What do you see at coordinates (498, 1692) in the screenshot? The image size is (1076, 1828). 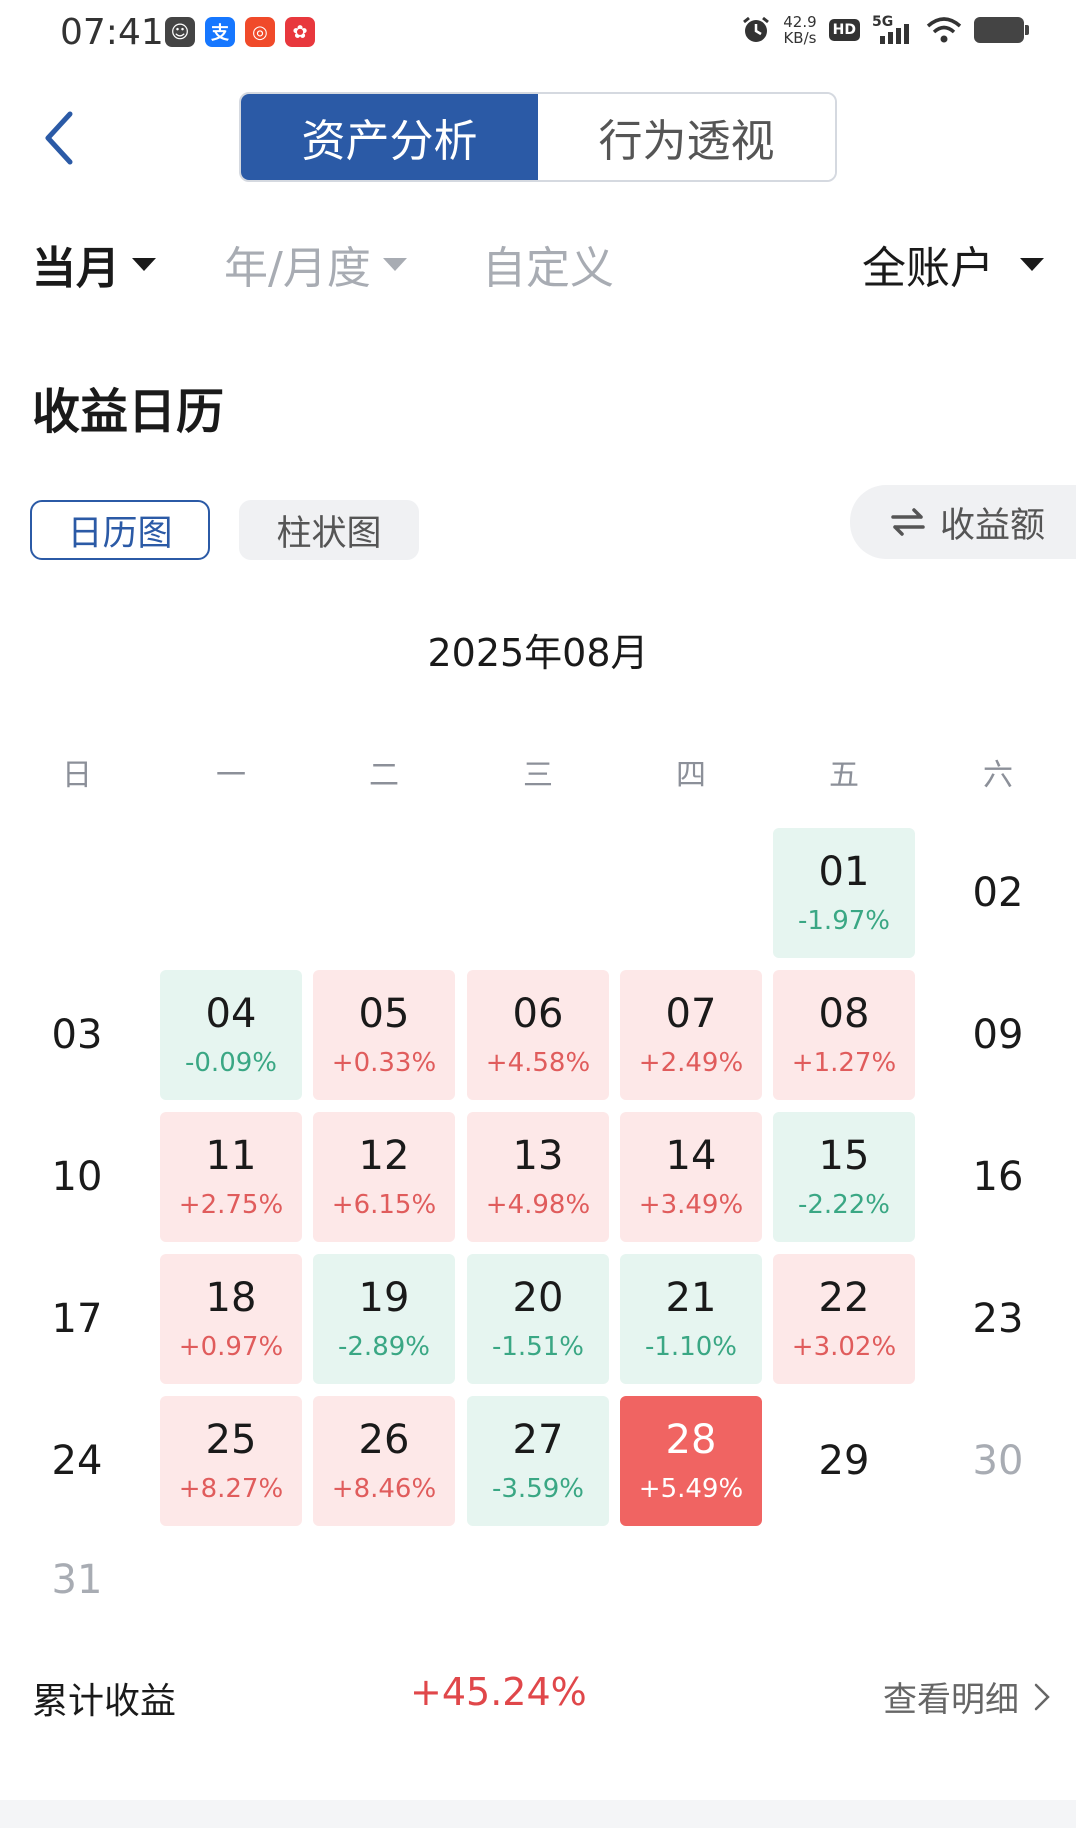 I see `cumulative-value: +45.24%` at bounding box center [498, 1692].